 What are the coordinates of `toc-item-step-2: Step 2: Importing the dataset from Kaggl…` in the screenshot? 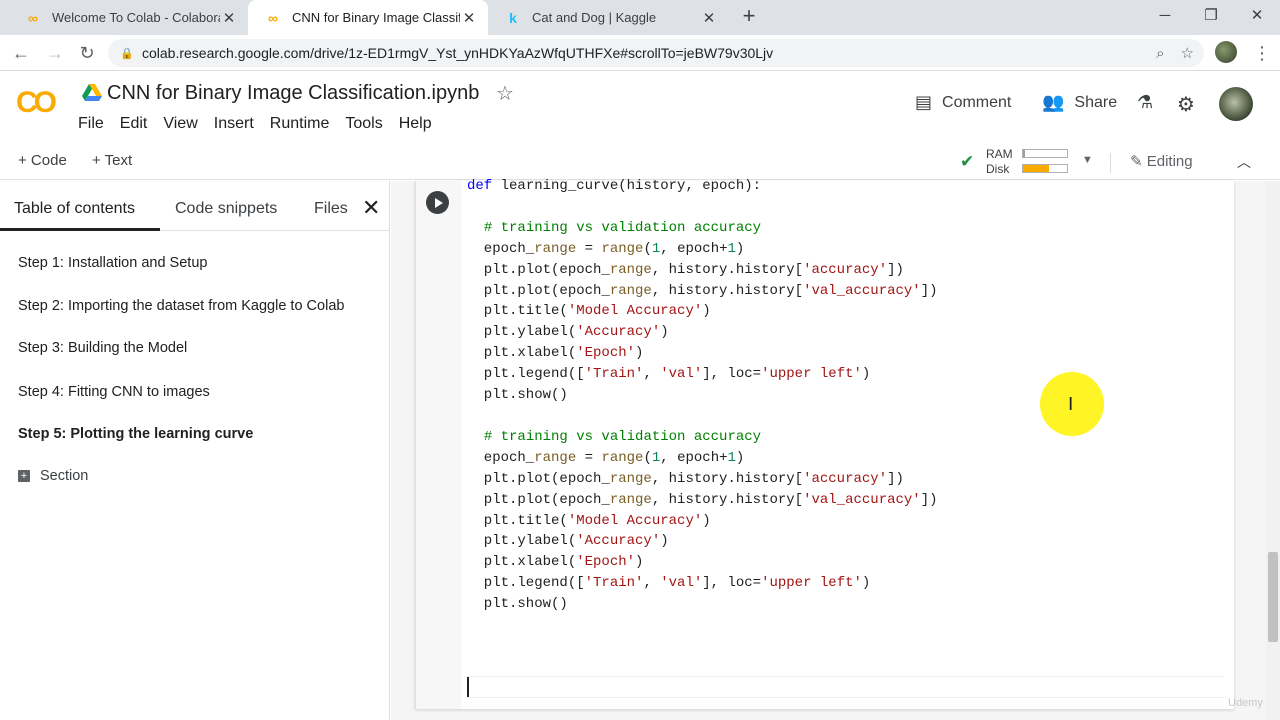 It's located at (181, 306).